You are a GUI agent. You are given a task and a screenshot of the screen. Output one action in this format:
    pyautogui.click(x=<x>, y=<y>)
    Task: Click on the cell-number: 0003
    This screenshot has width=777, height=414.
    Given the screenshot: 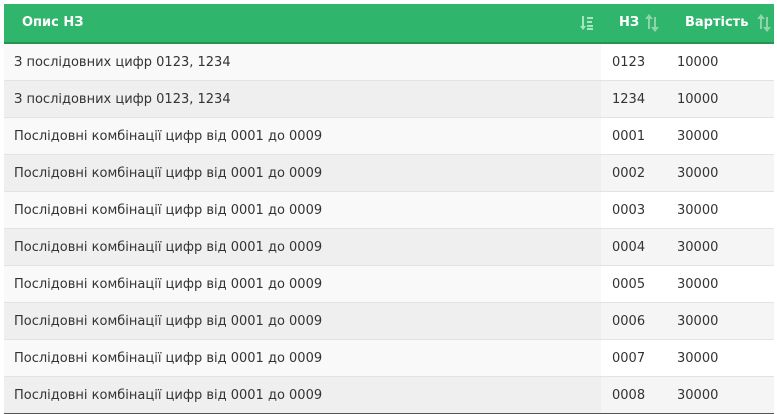 What is the action you would take?
    pyautogui.click(x=634, y=210)
    